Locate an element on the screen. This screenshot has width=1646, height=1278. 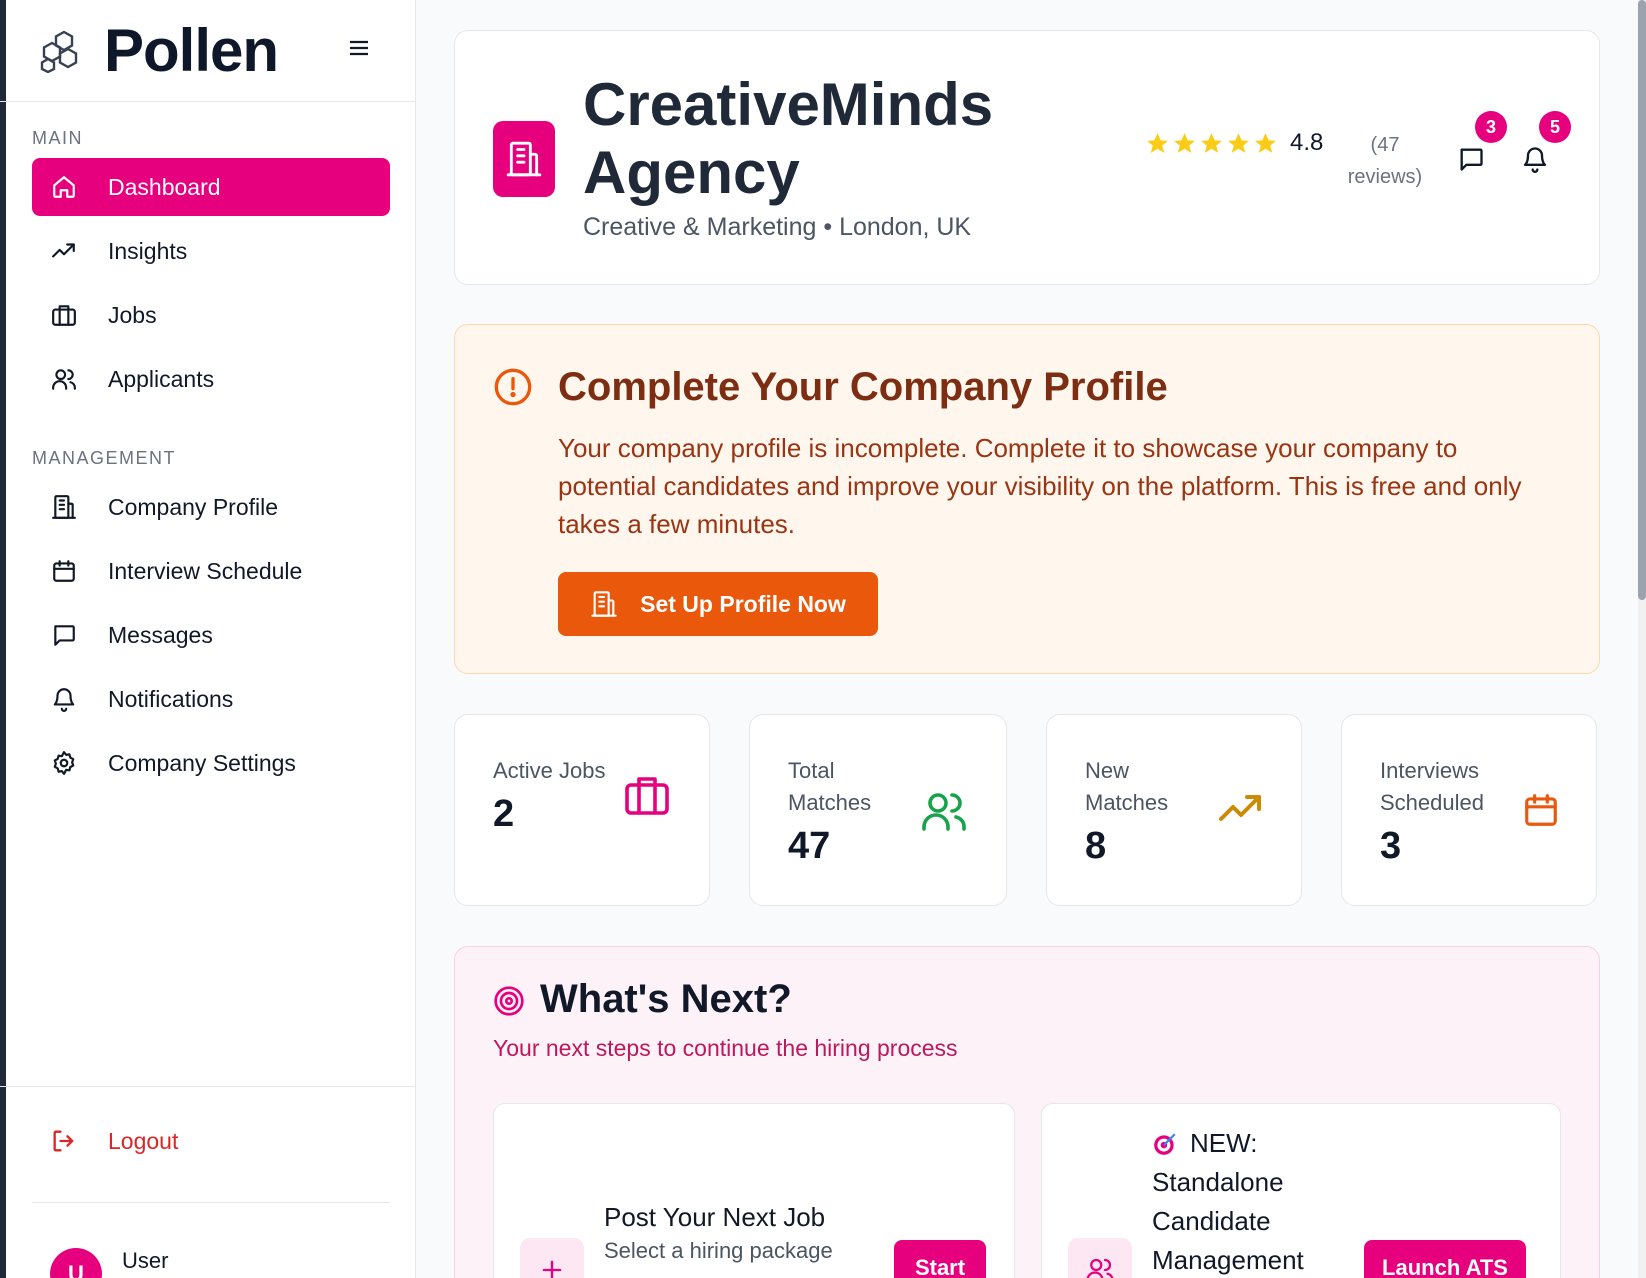
sidebar-item-label: Notifications is located at coordinates (171, 698).